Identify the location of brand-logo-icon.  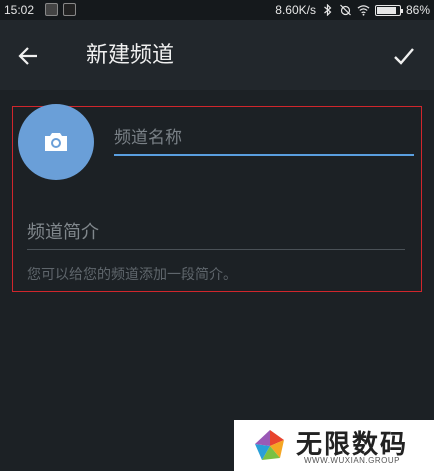
(269, 445).